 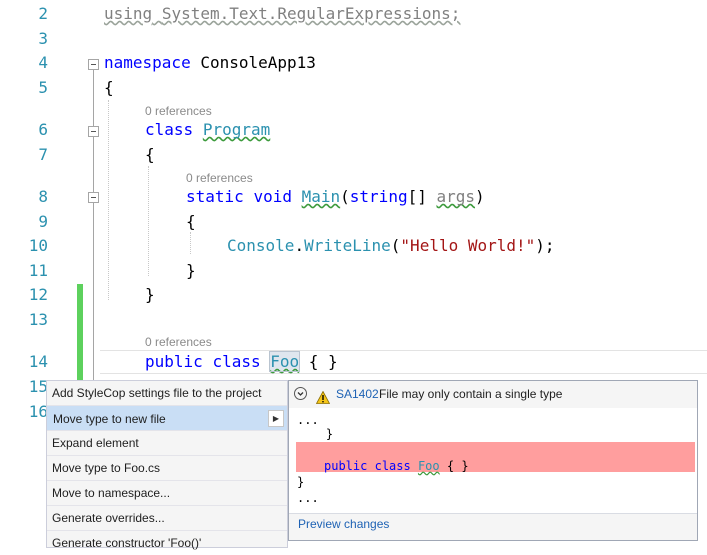 What do you see at coordinates (422, 196) in the screenshot?
I see `array-brackets: []` at bounding box center [422, 196].